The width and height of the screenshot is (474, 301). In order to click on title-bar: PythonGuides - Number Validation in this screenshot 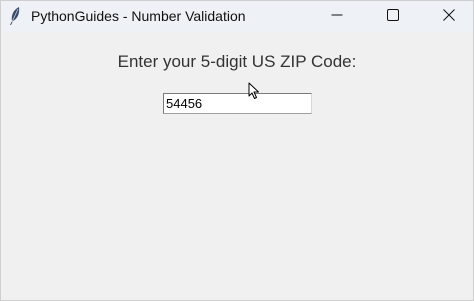, I will do `click(237, 16)`.